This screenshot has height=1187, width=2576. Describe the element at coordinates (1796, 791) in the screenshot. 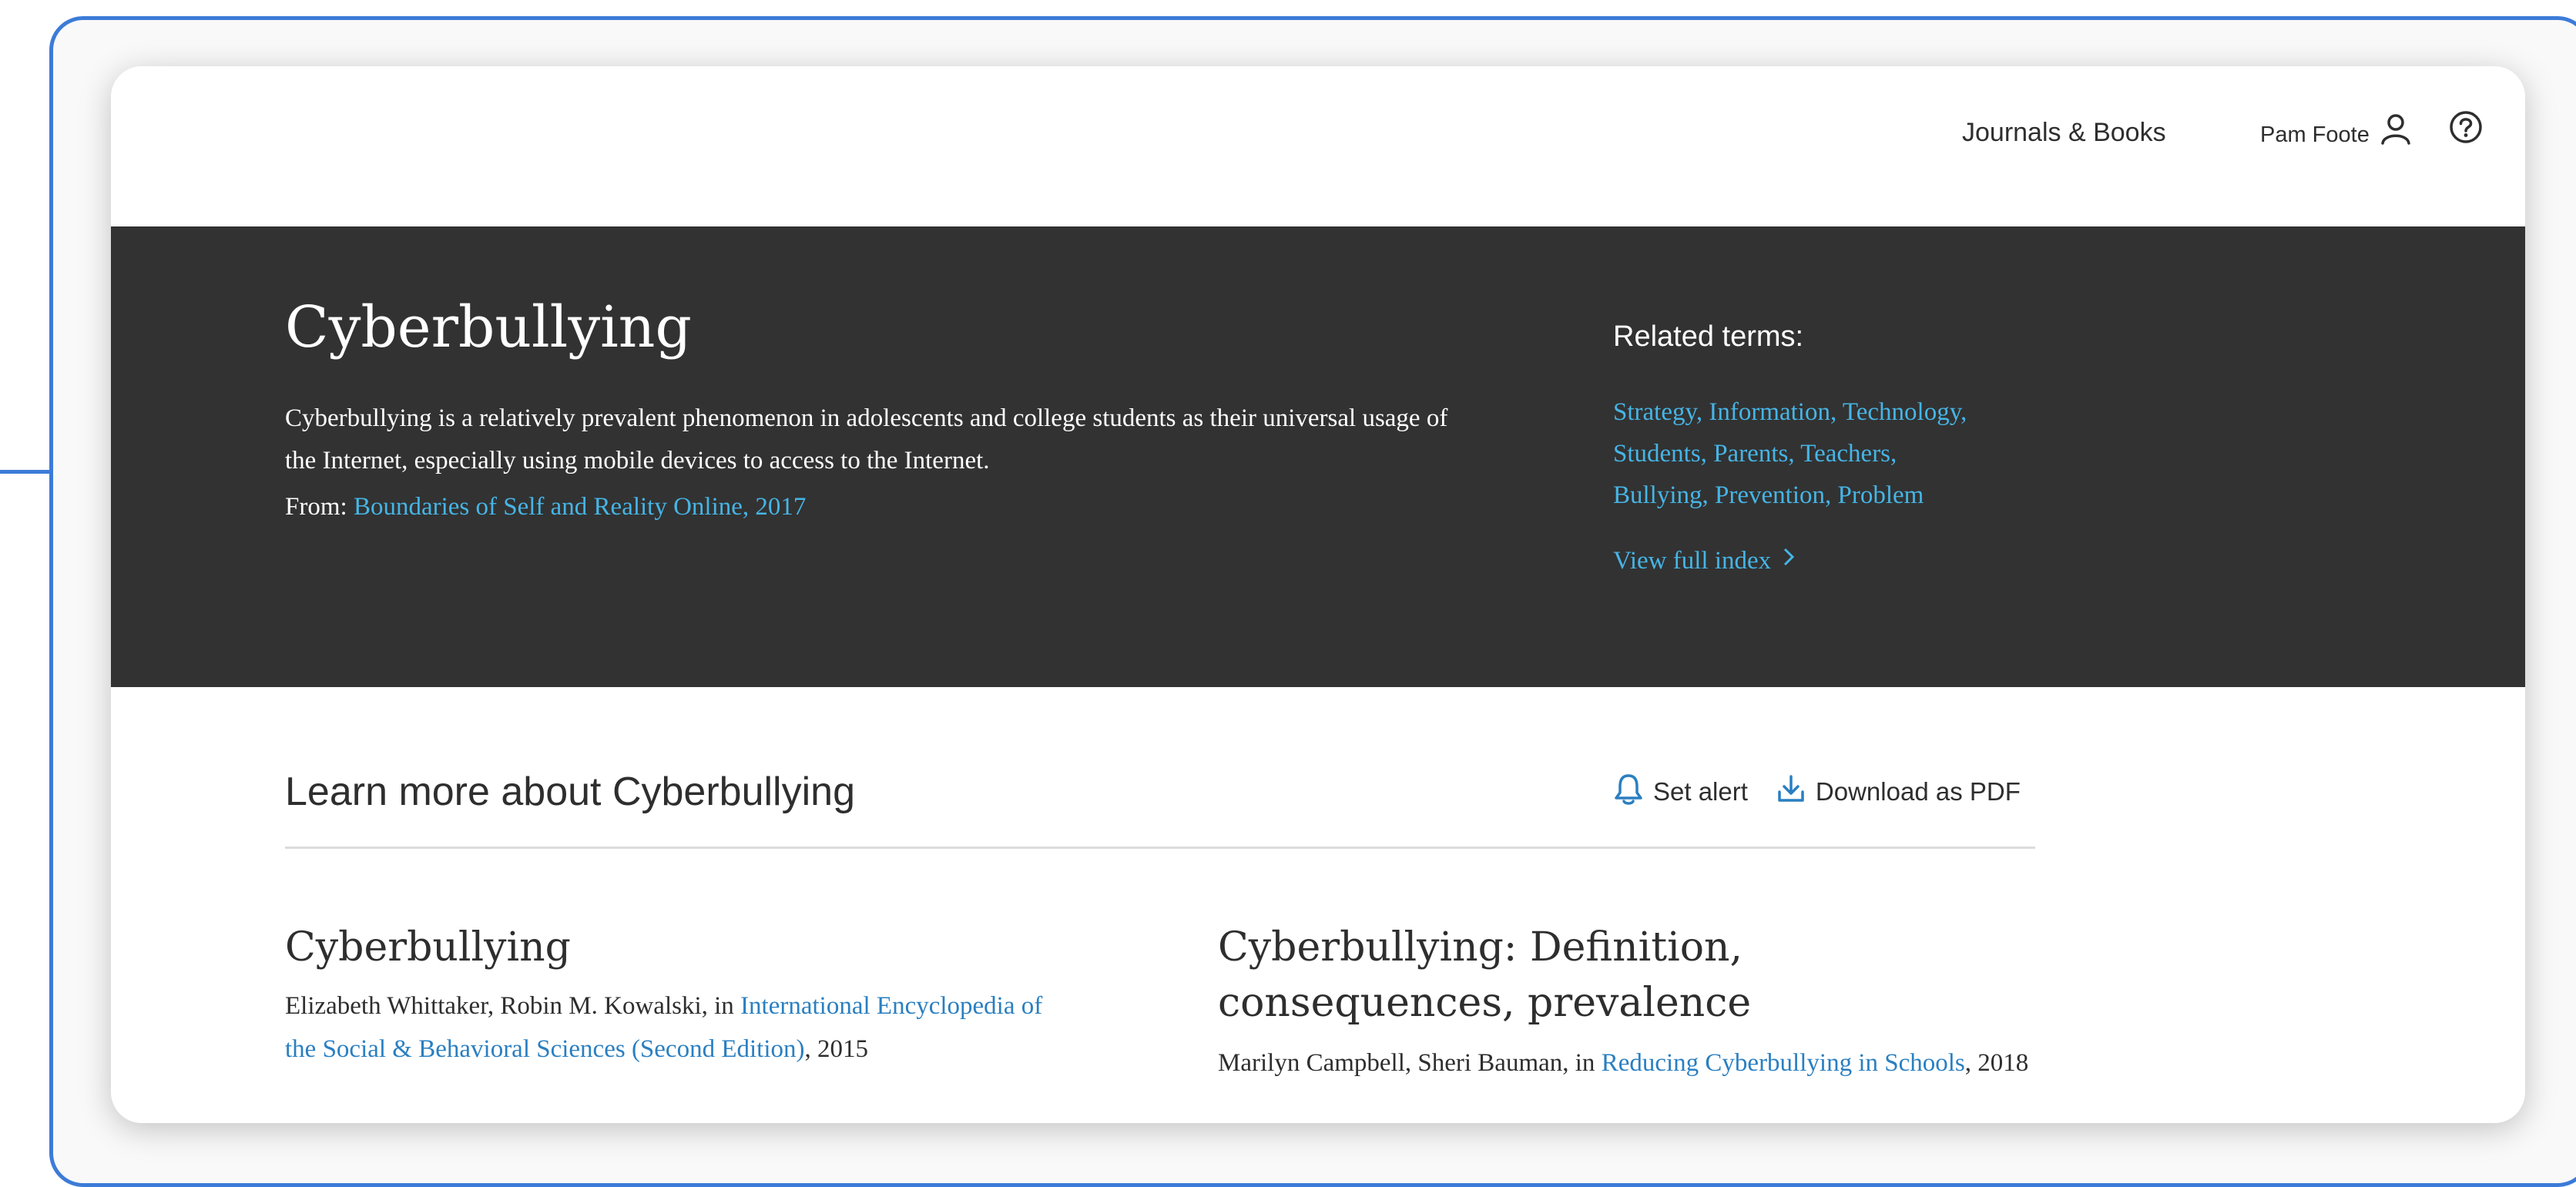

I see `download-icon` at that location.